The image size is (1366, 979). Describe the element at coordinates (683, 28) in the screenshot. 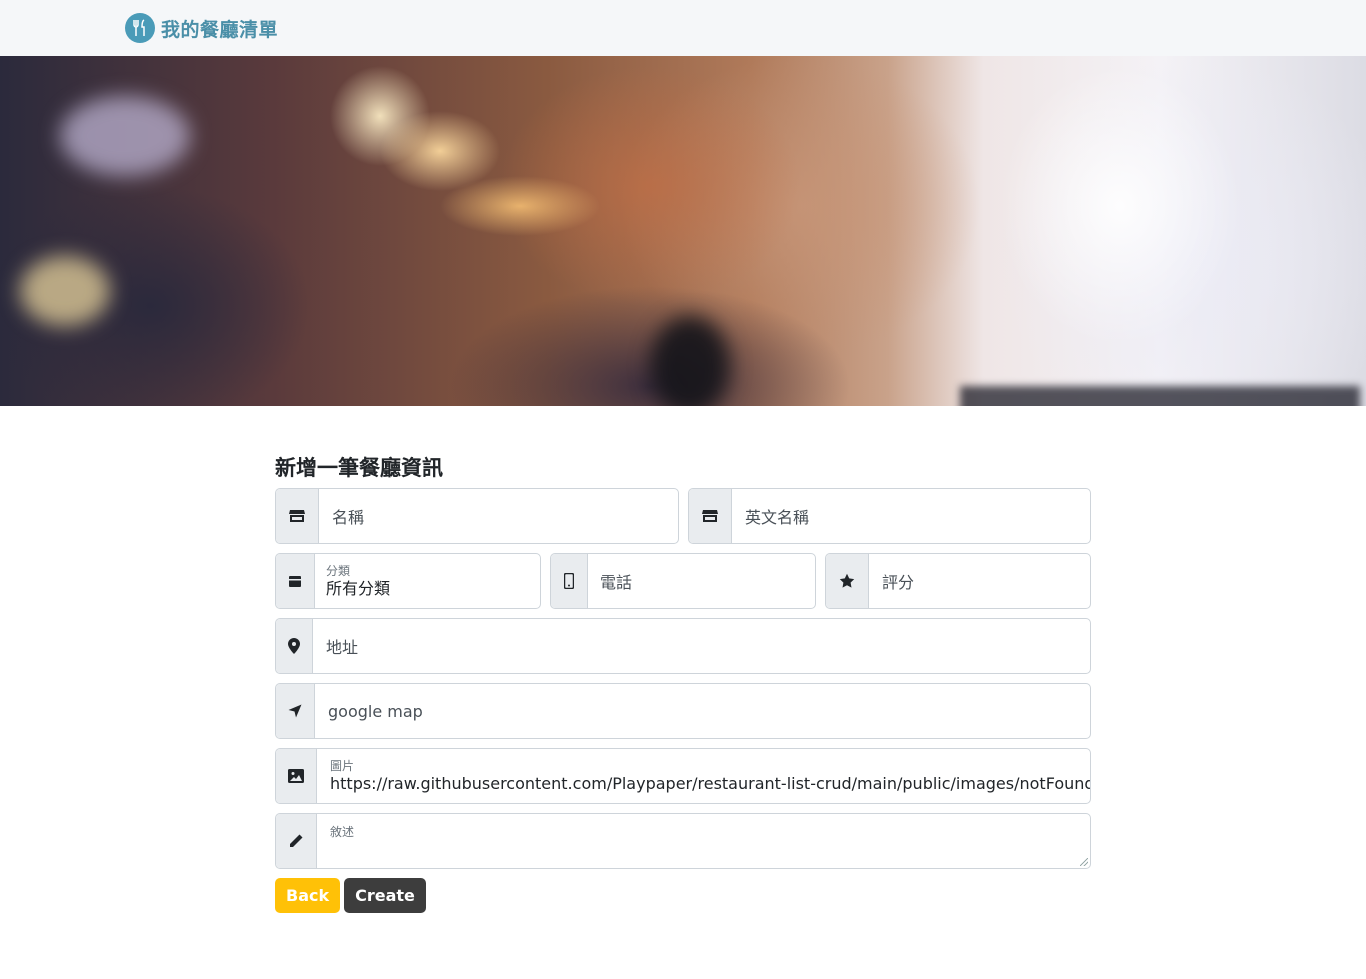

I see `navbar: 我的餐廳清單` at that location.